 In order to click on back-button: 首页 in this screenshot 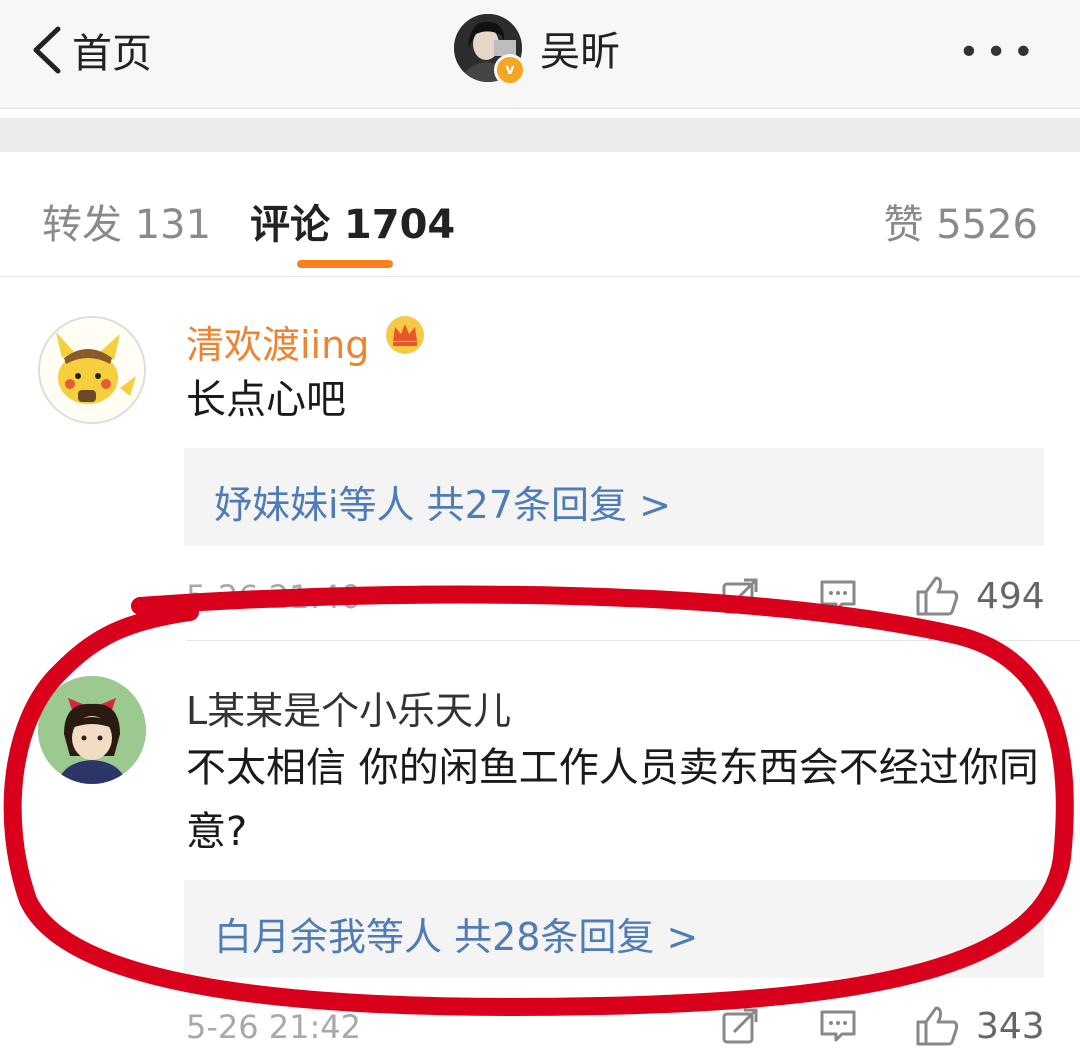, I will do `click(91, 50)`.